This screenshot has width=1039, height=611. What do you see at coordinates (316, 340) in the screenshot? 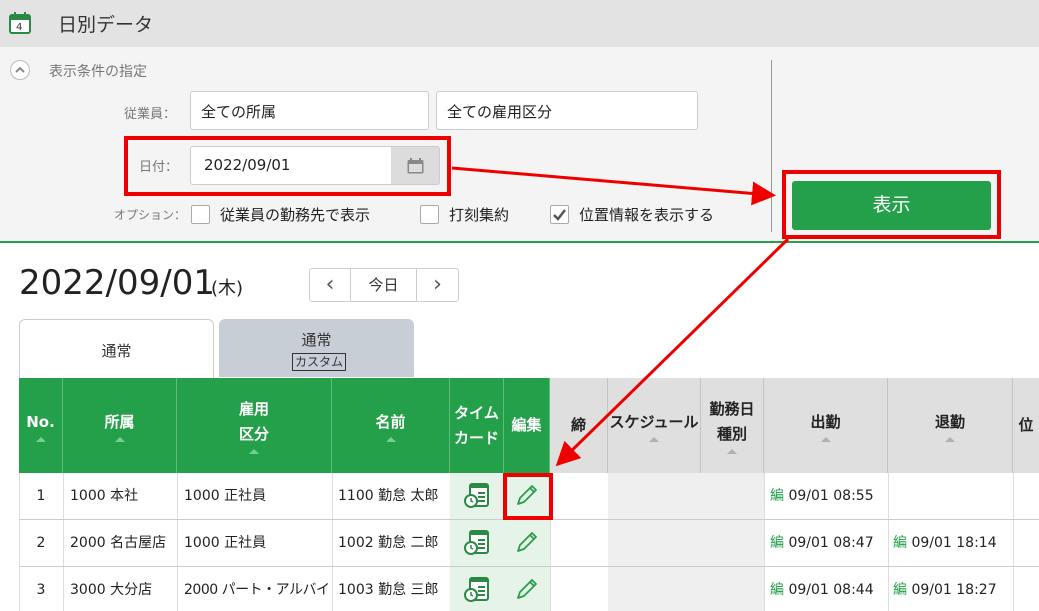
I see `tab-standard-custom-label: 通常` at bounding box center [316, 340].